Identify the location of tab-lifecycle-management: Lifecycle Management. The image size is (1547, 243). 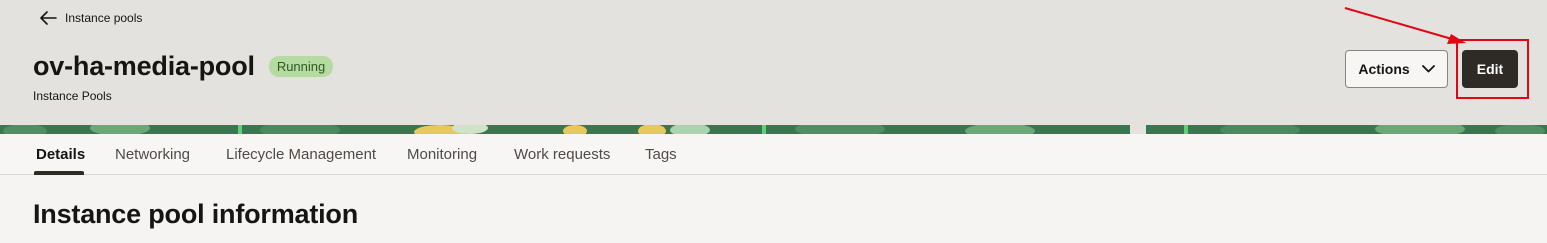
(301, 154).